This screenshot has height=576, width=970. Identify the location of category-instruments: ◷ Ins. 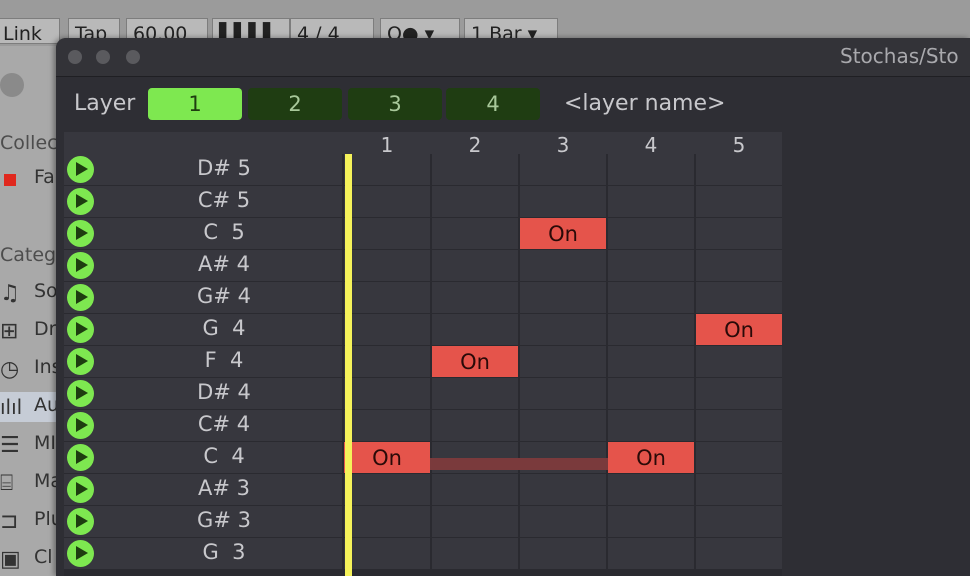
(30, 369).